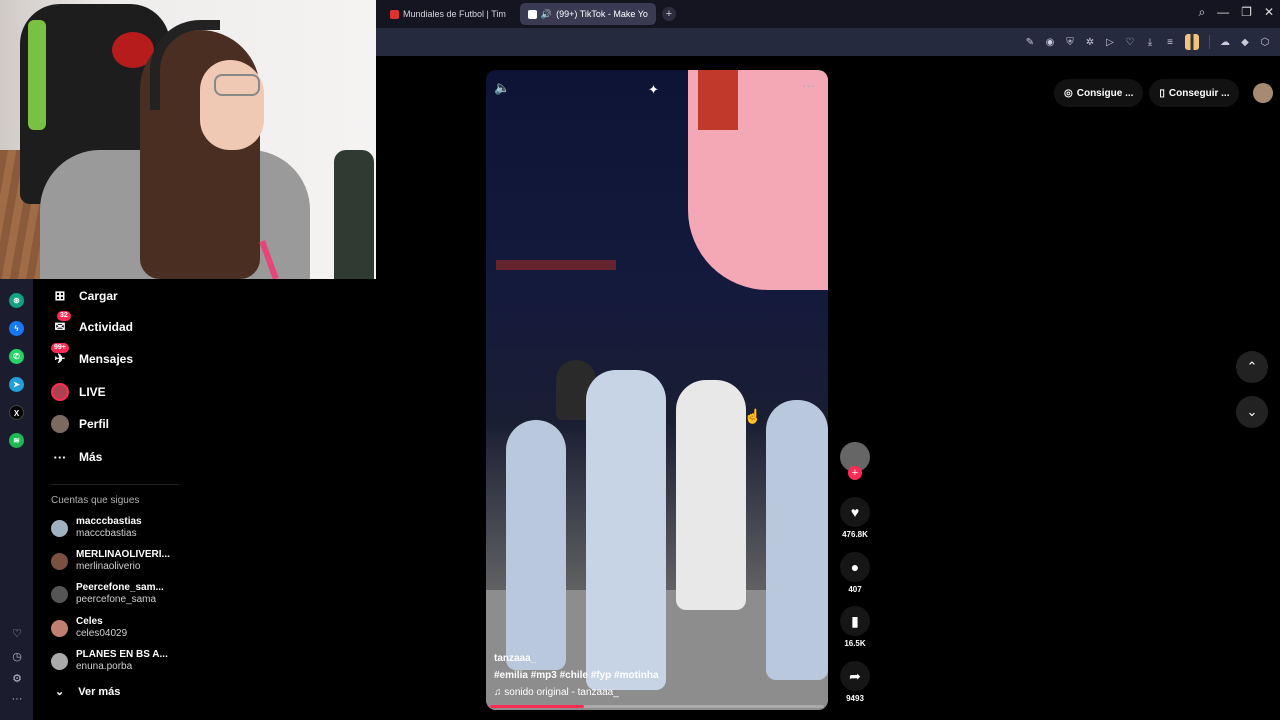 Image resolution: width=1280 pixels, height=720 pixels. Describe the element at coordinates (855, 534) in the screenshot. I see `like-count: 476.8K` at that location.